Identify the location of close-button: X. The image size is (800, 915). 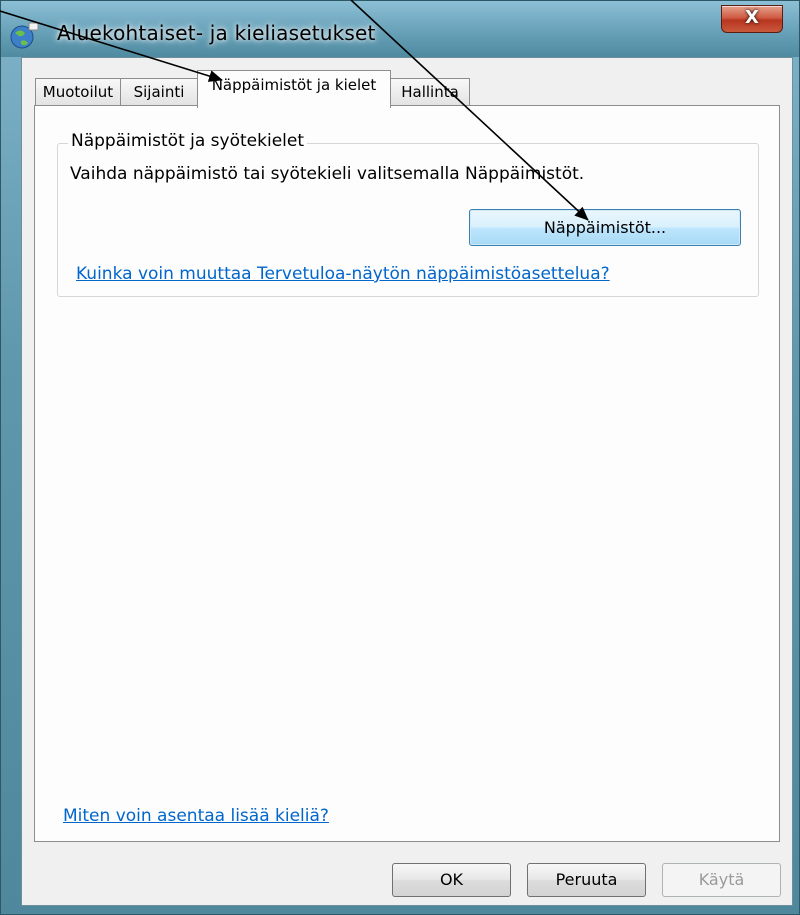
(752, 19).